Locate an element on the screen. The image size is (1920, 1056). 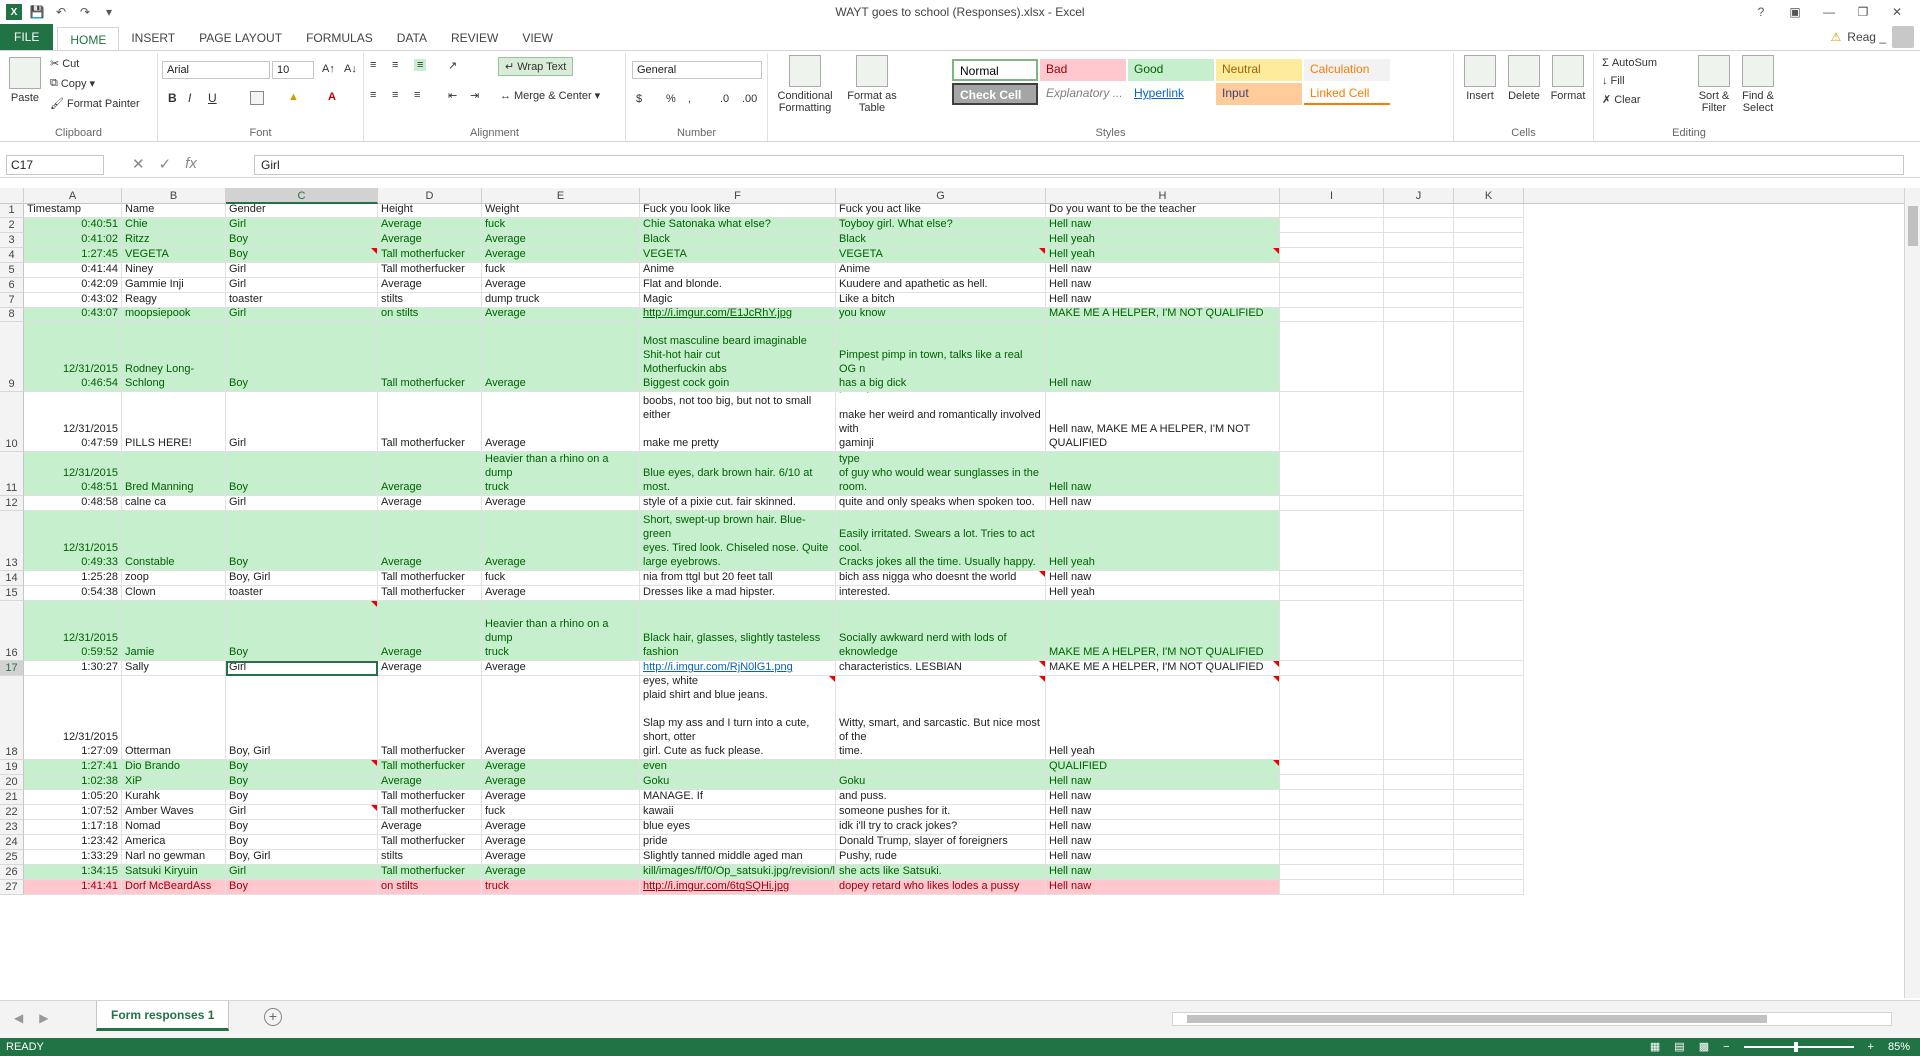
zoom-knob is located at coordinates (1795, 1047).